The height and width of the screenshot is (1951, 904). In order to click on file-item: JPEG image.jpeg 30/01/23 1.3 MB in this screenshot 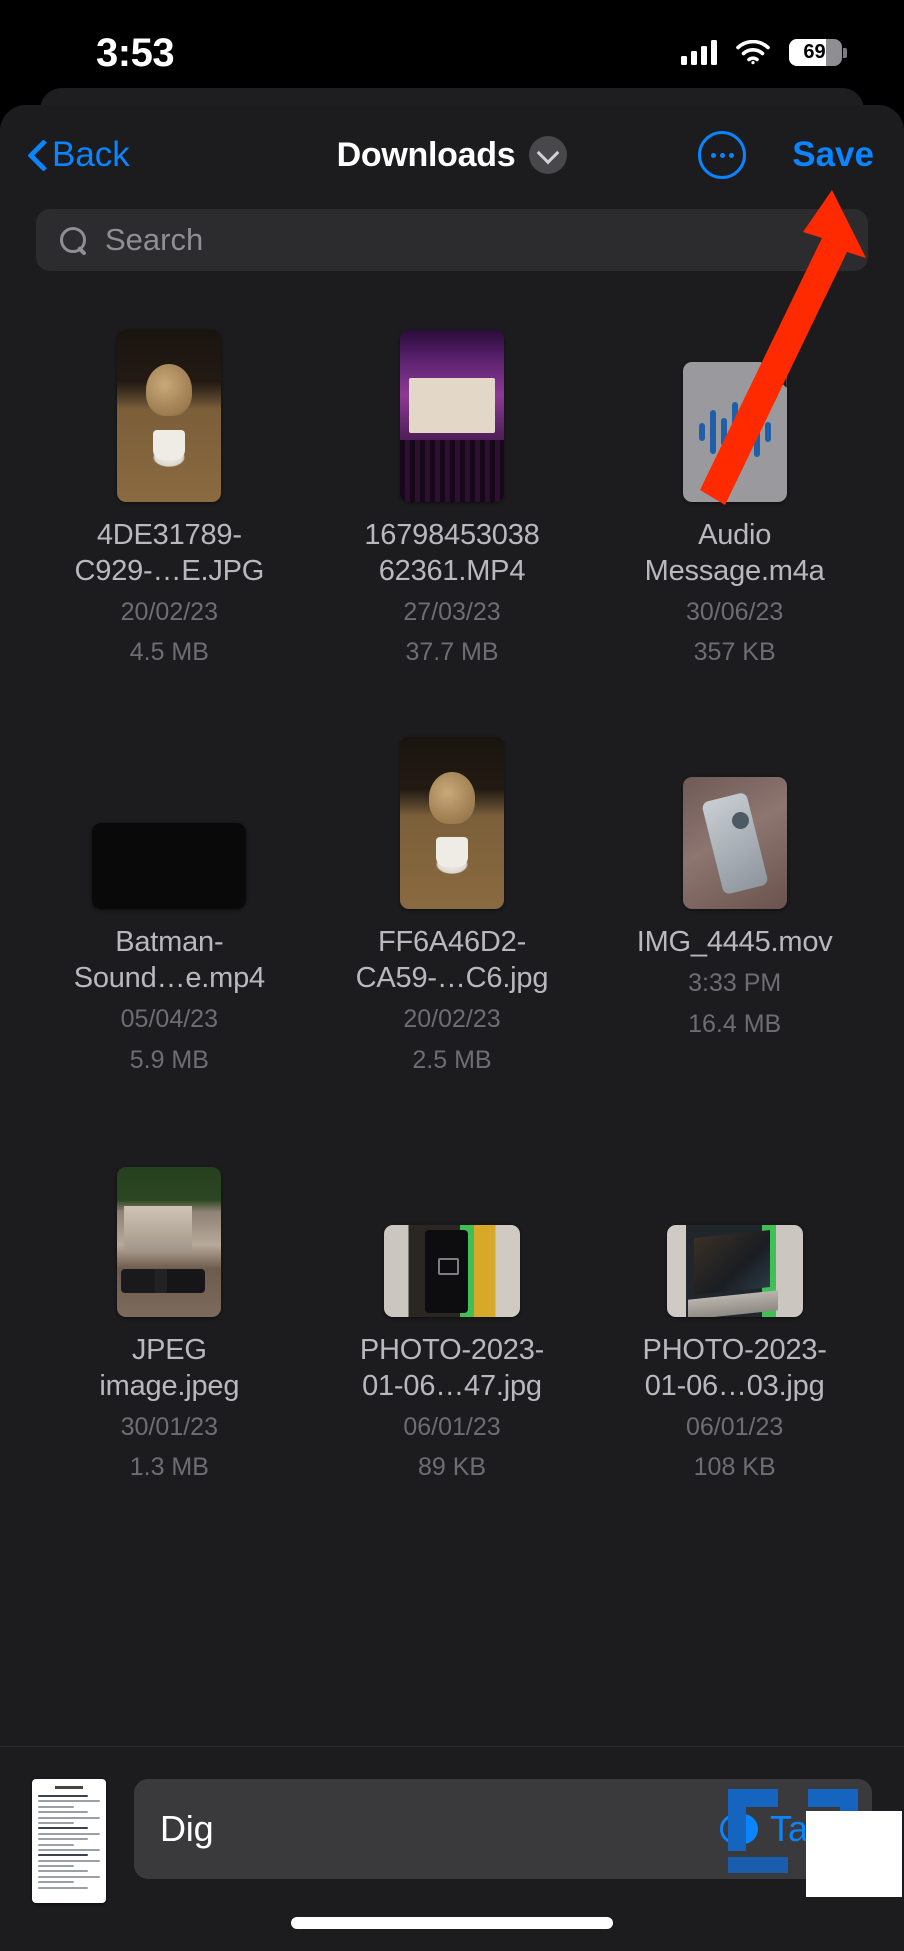, I will do `click(169, 1303)`.